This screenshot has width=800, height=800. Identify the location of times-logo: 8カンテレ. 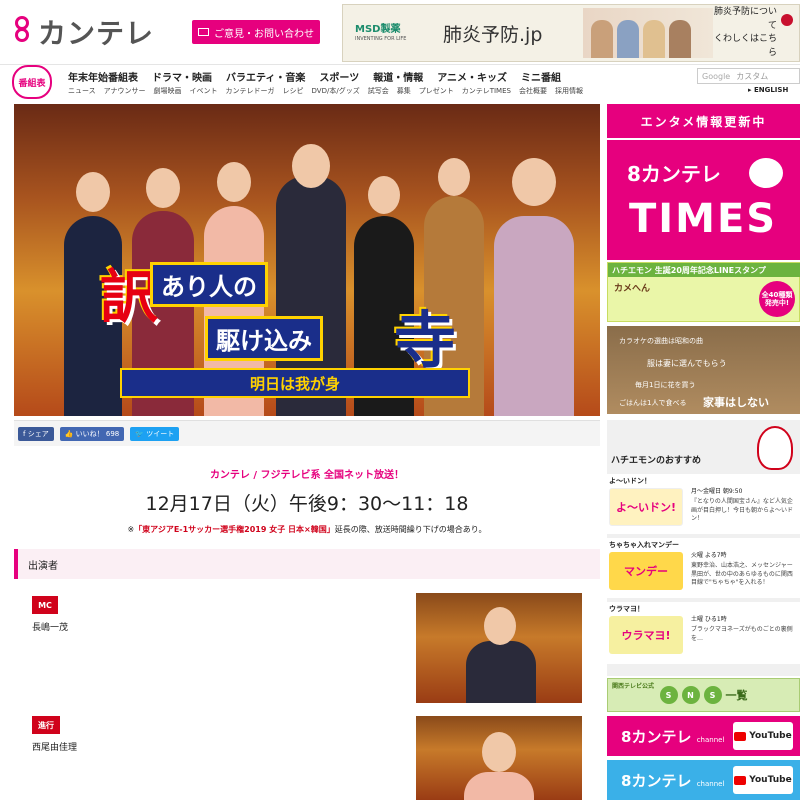
(674, 174).